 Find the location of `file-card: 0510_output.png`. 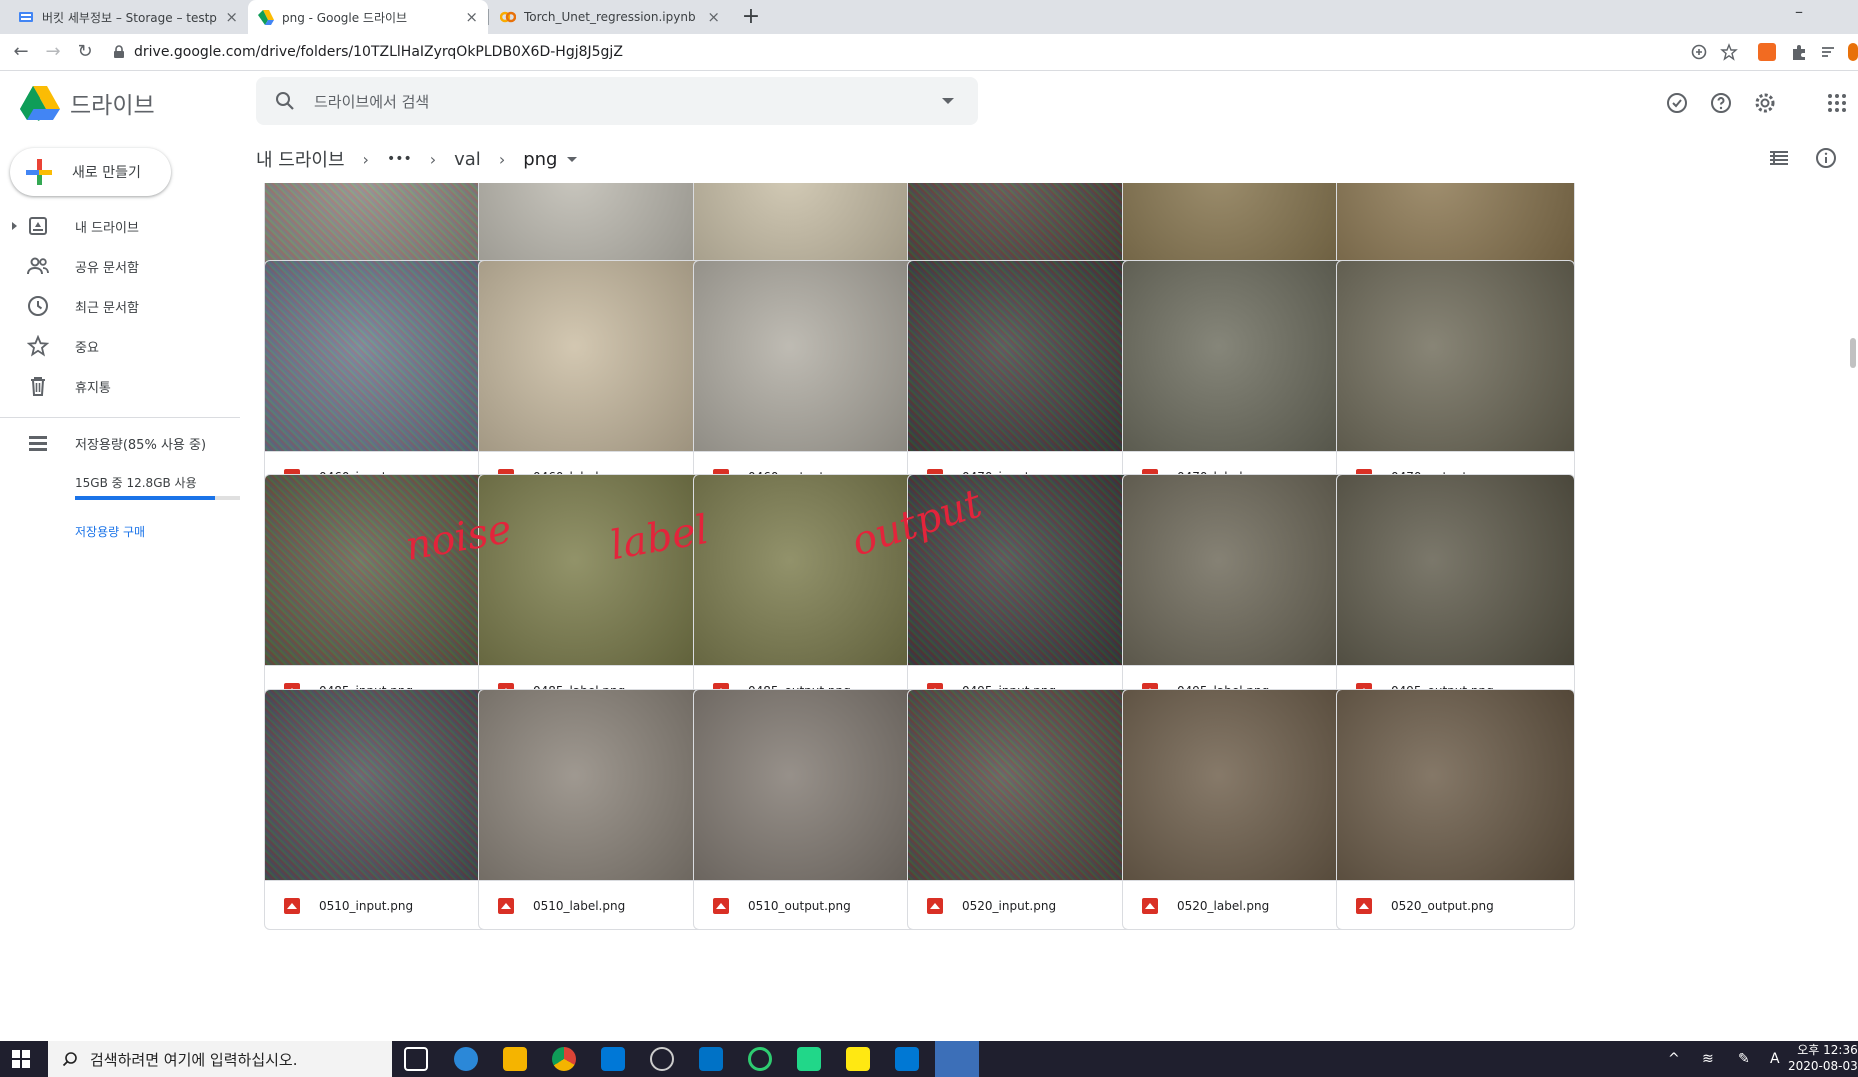

file-card: 0510_output.png is located at coordinates (812, 809).